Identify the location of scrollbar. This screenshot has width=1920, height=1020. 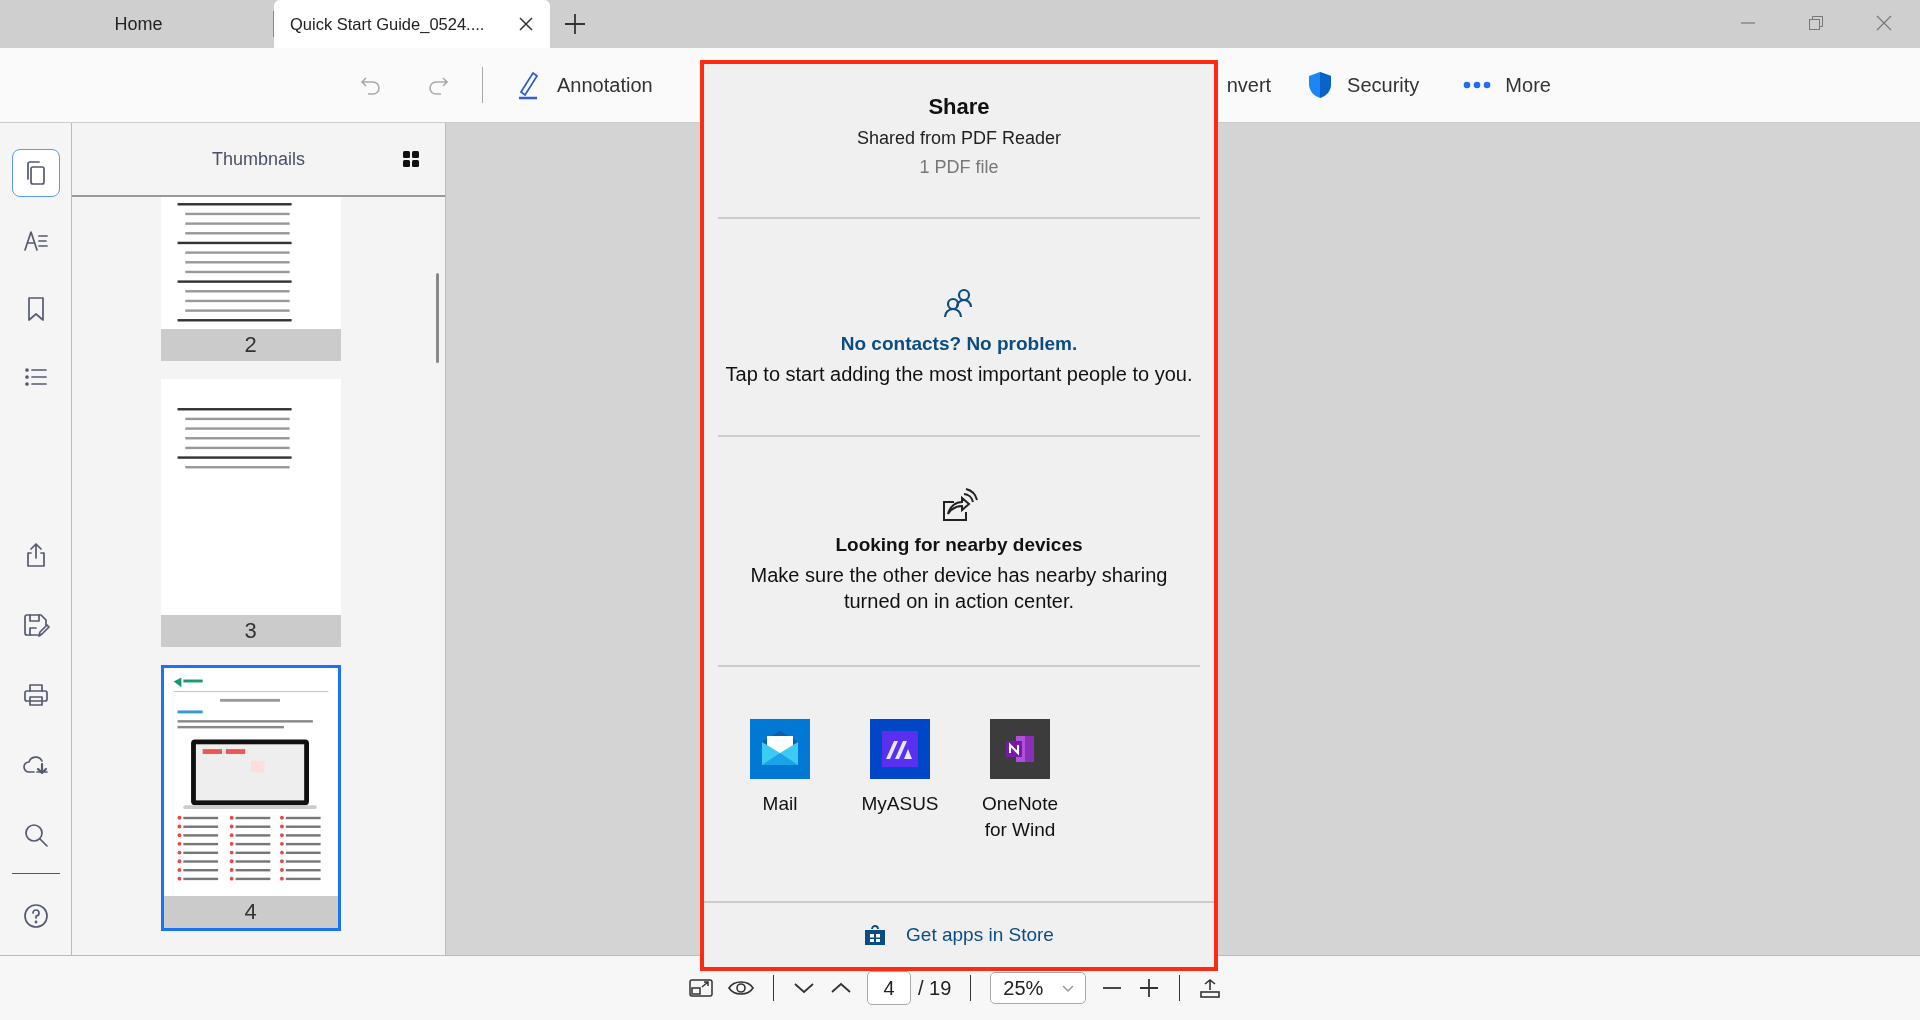
(437, 318).